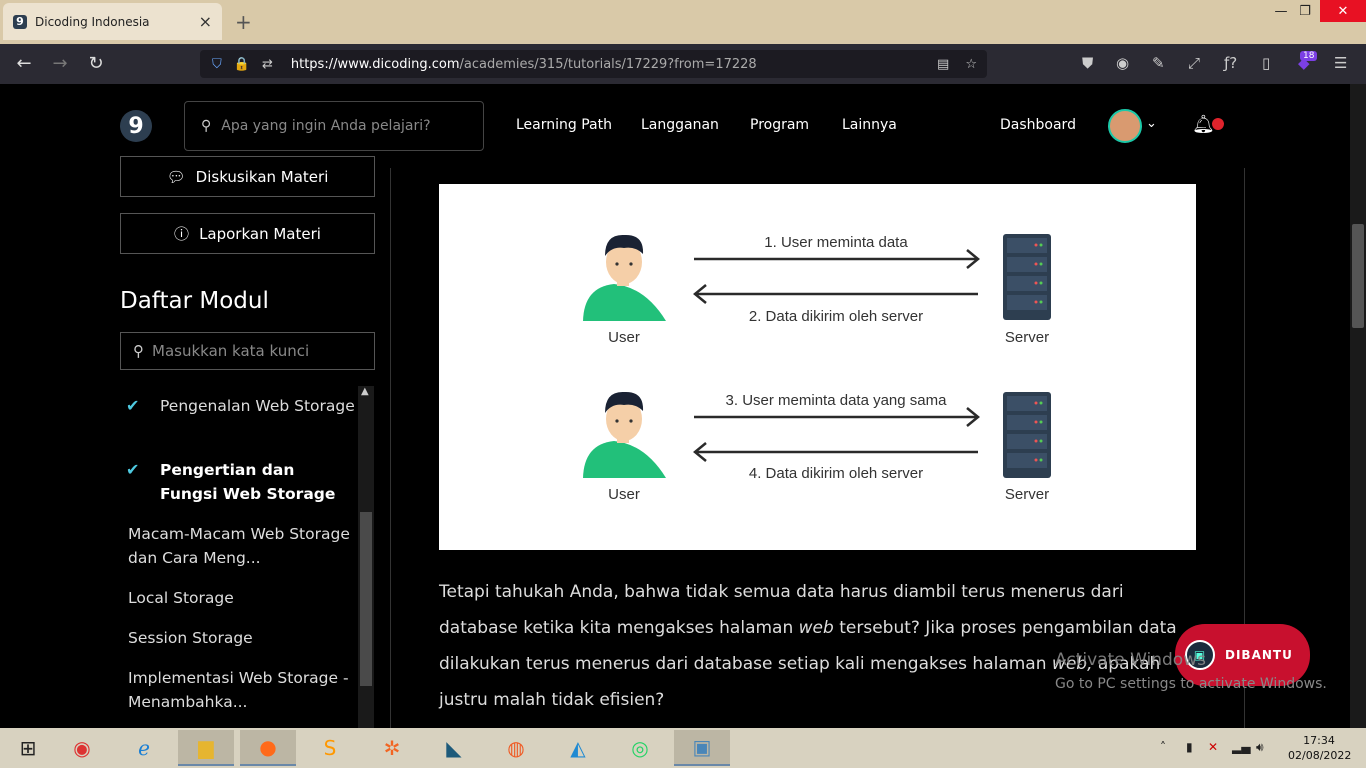  Describe the element at coordinates (28, 748) in the screenshot. I see `windows-start-icon: ⊞` at that location.